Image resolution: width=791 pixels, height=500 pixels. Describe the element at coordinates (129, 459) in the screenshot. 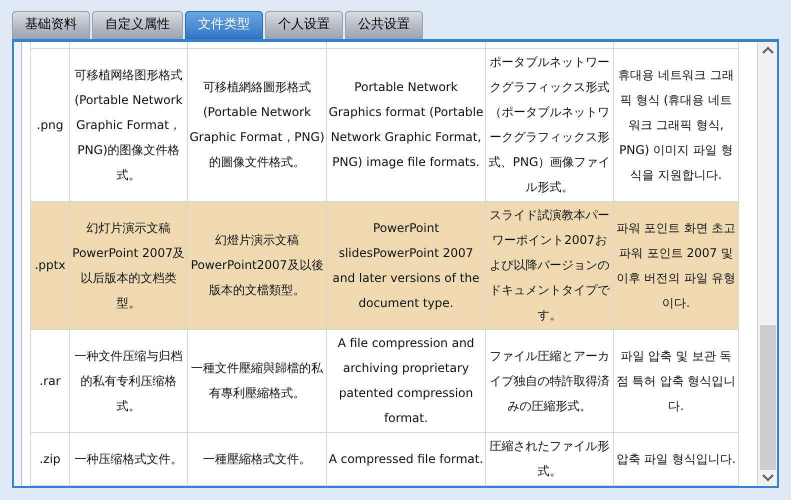

I see `table-cell: 一种压缩格式文件。` at that location.